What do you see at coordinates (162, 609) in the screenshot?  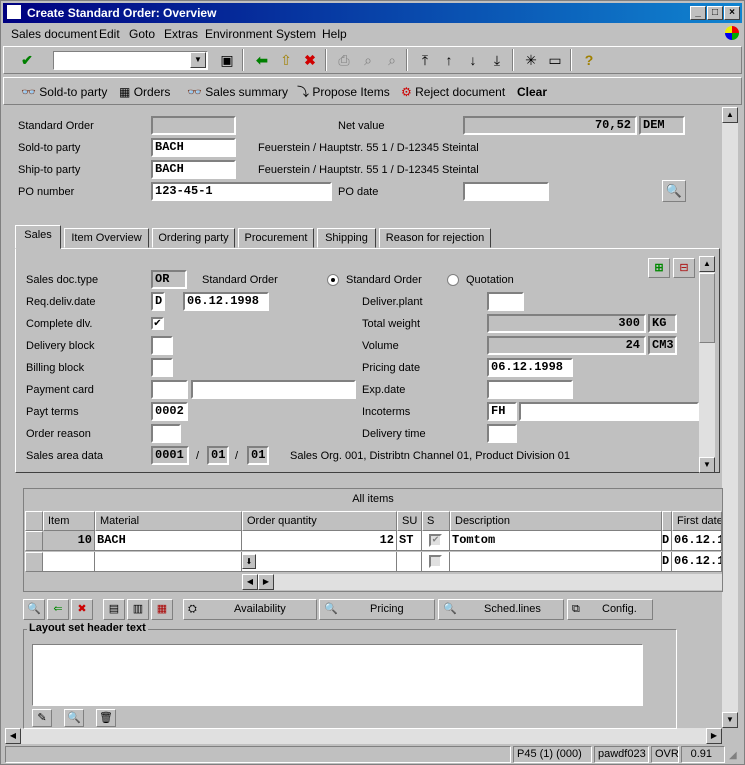 I see `deselect-all-icon: ▦` at bounding box center [162, 609].